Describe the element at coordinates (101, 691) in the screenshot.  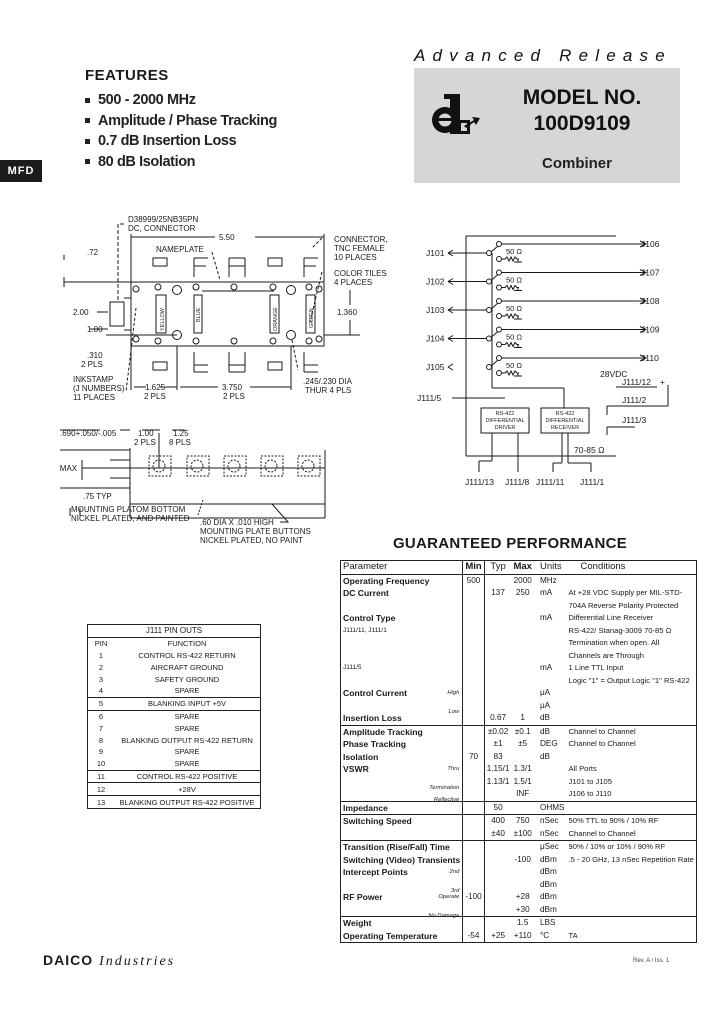
I see `pin-number: 4` at that location.